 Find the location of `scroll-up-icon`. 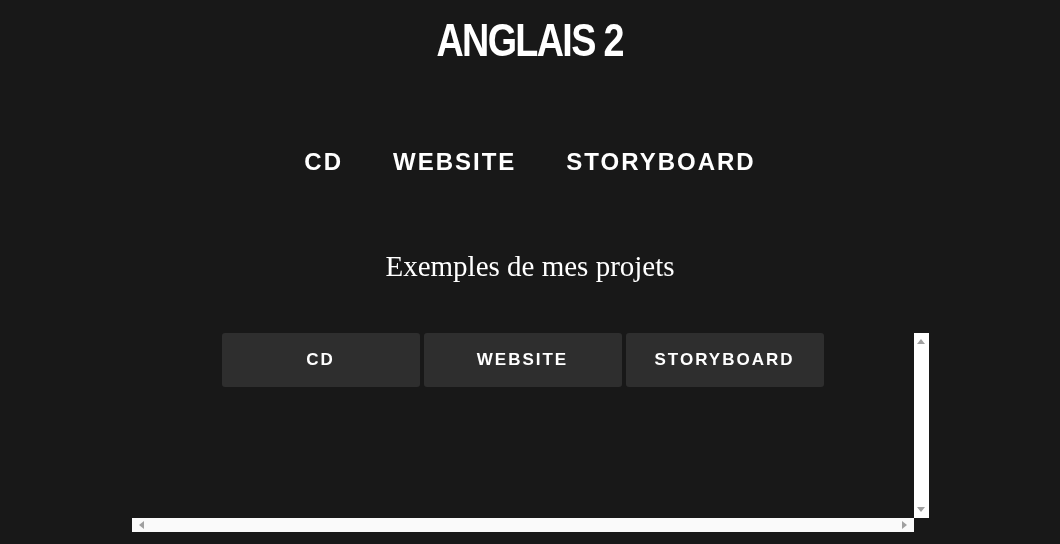

scroll-up-icon is located at coordinates (921, 342).